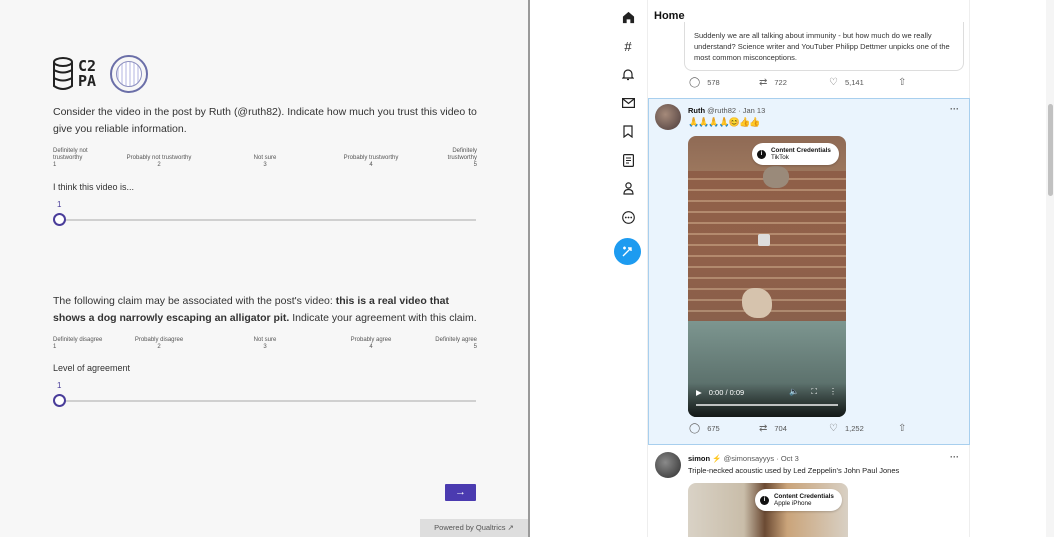 The image size is (1054, 537). Describe the element at coordinates (761, 458) in the screenshot. I see `author-handle-date: @simonsayyys · Oct 3` at that location.